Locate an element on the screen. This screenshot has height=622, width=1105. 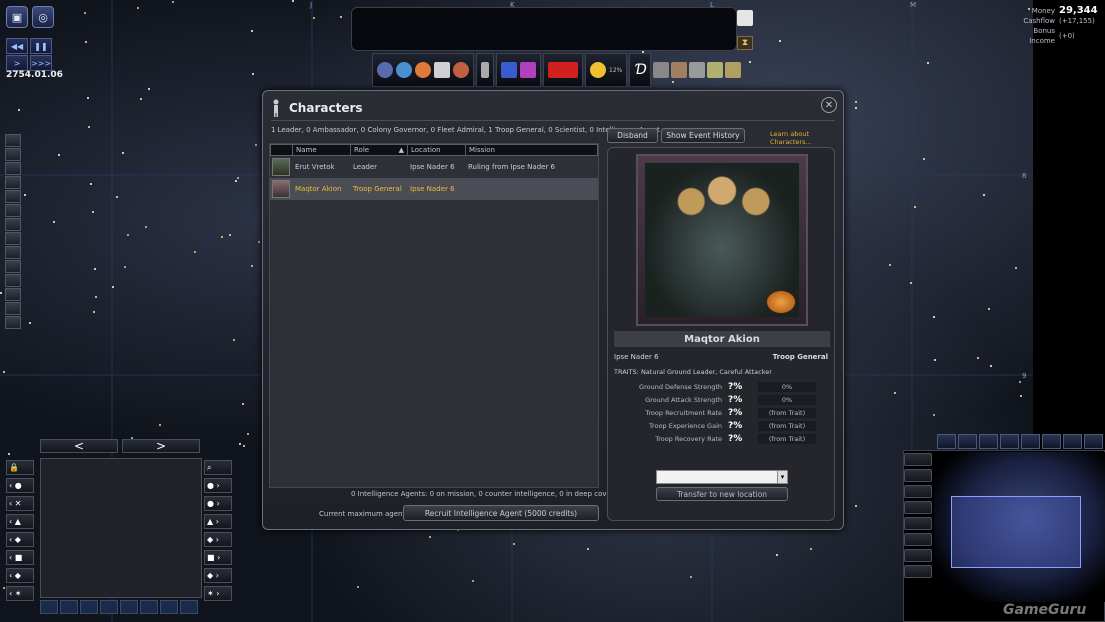
header-name: Name is located at coordinates (322, 150).